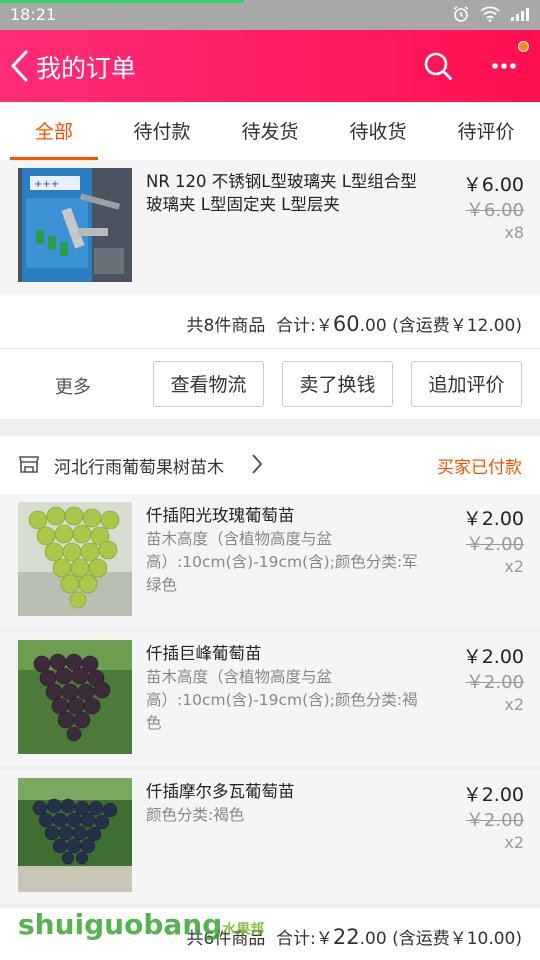  What do you see at coordinates (466, 384) in the screenshot?
I see `add-review-button: 追加评价` at bounding box center [466, 384].